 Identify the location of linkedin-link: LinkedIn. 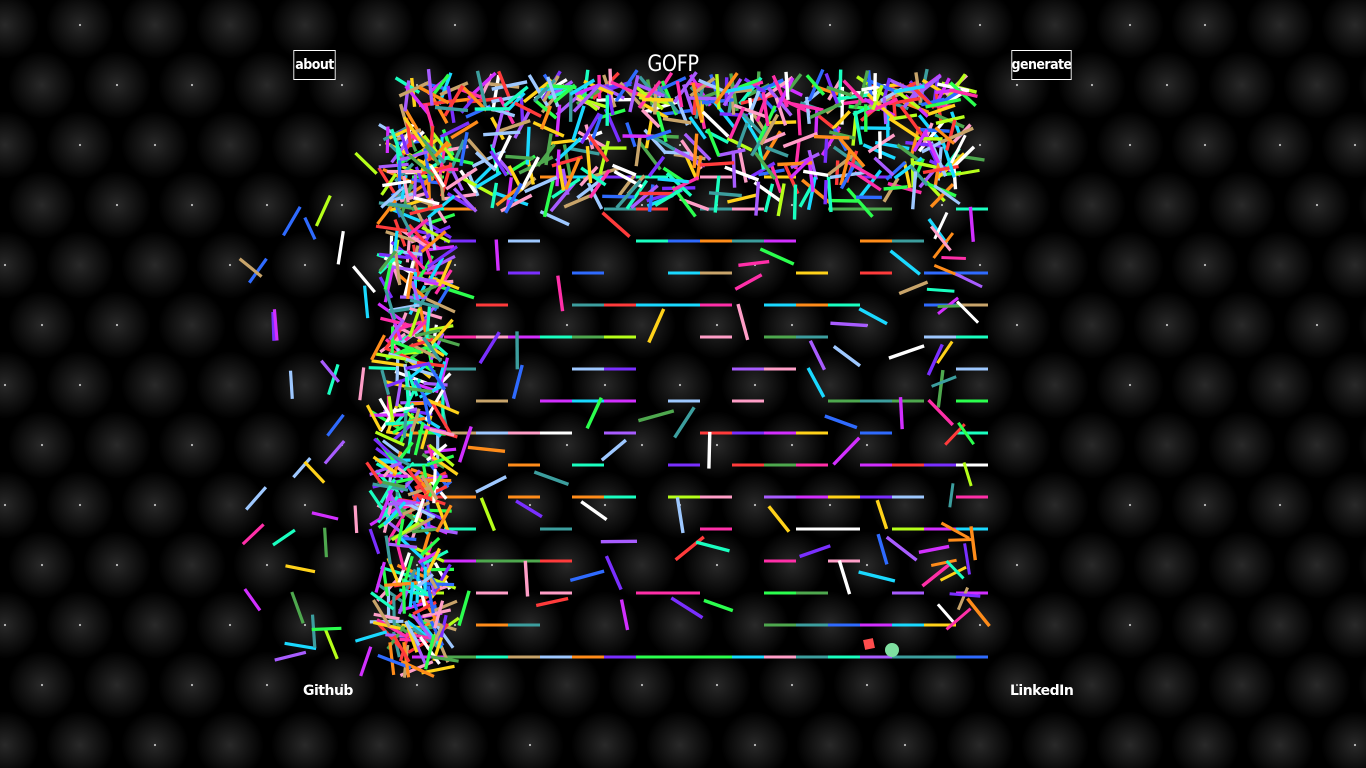
(1042, 691).